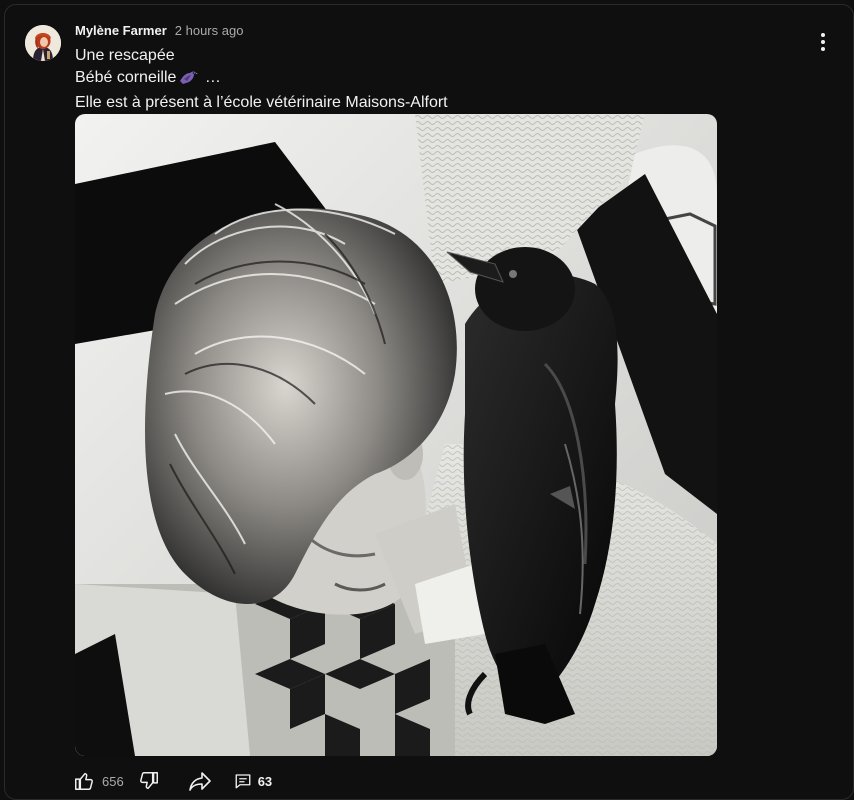  What do you see at coordinates (823, 35) in the screenshot?
I see `more-vert-icon` at bounding box center [823, 35].